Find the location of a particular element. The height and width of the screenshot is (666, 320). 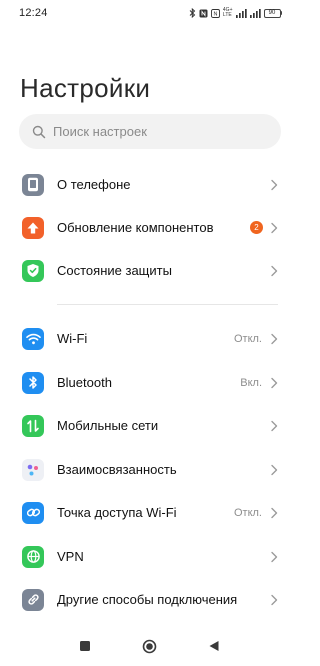

settings-item-label: Состояние защиты is located at coordinates (114, 270).